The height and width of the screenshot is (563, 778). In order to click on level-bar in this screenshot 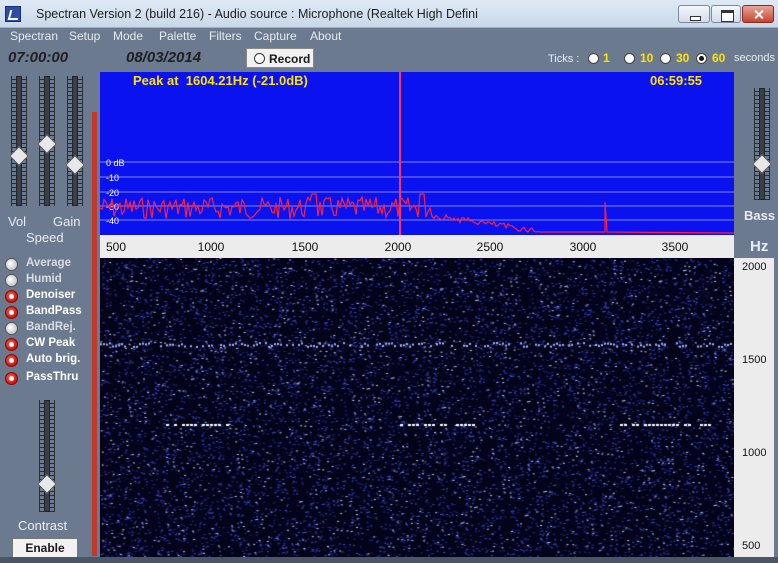, I will do `click(94, 334)`.